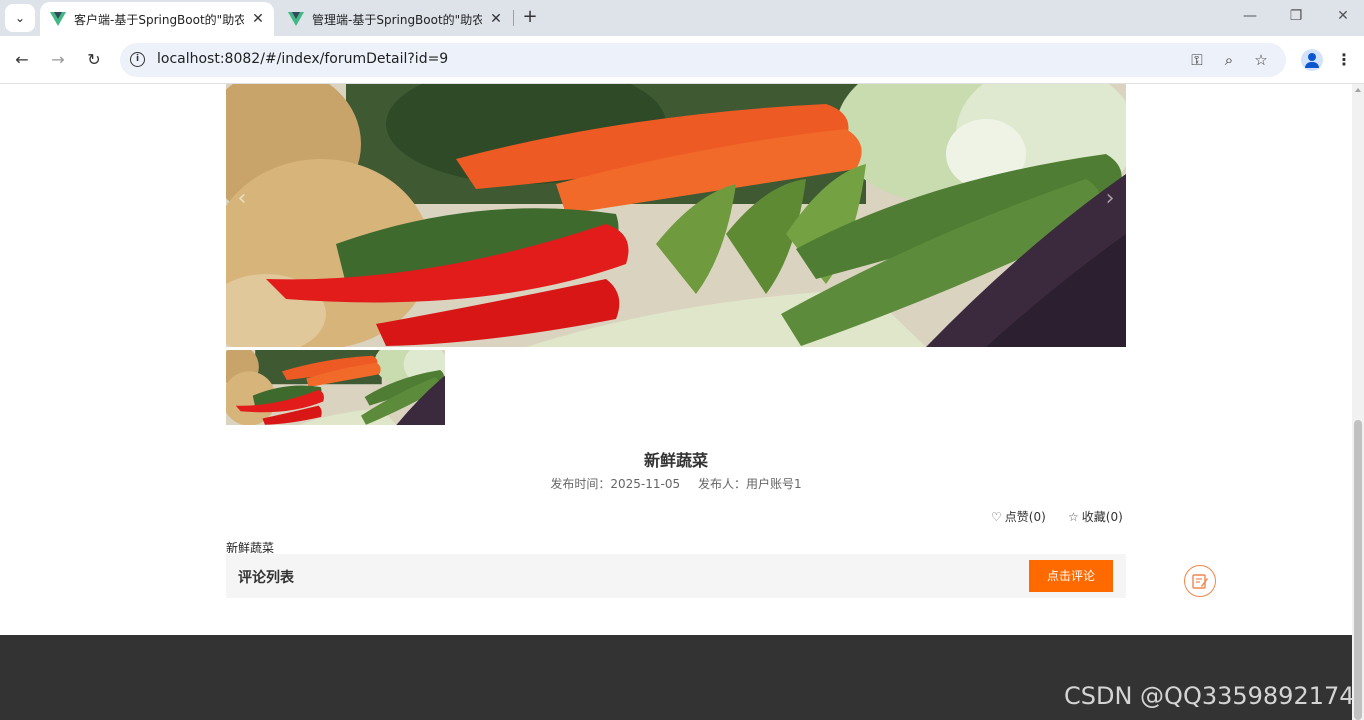 This screenshot has height=720, width=1364. I want to click on publish-time-label: 发布时间：, so click(580, 484).